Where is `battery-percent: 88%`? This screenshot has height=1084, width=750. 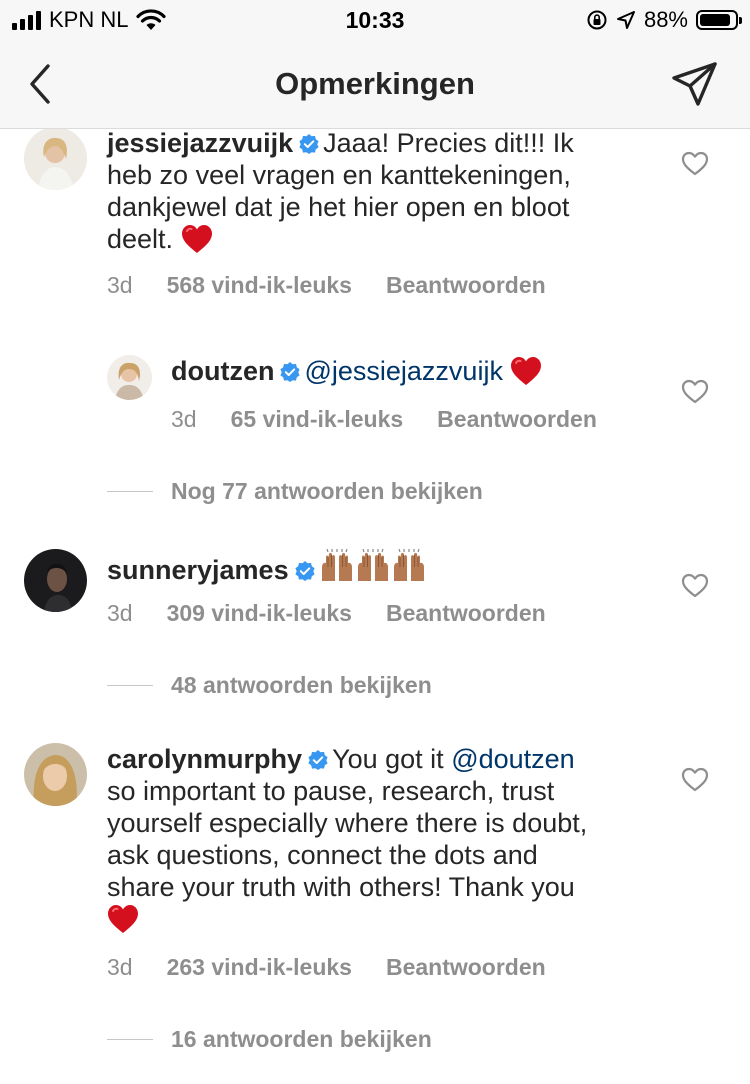
battery-percent: 88% is located at coordinates (665, 19).